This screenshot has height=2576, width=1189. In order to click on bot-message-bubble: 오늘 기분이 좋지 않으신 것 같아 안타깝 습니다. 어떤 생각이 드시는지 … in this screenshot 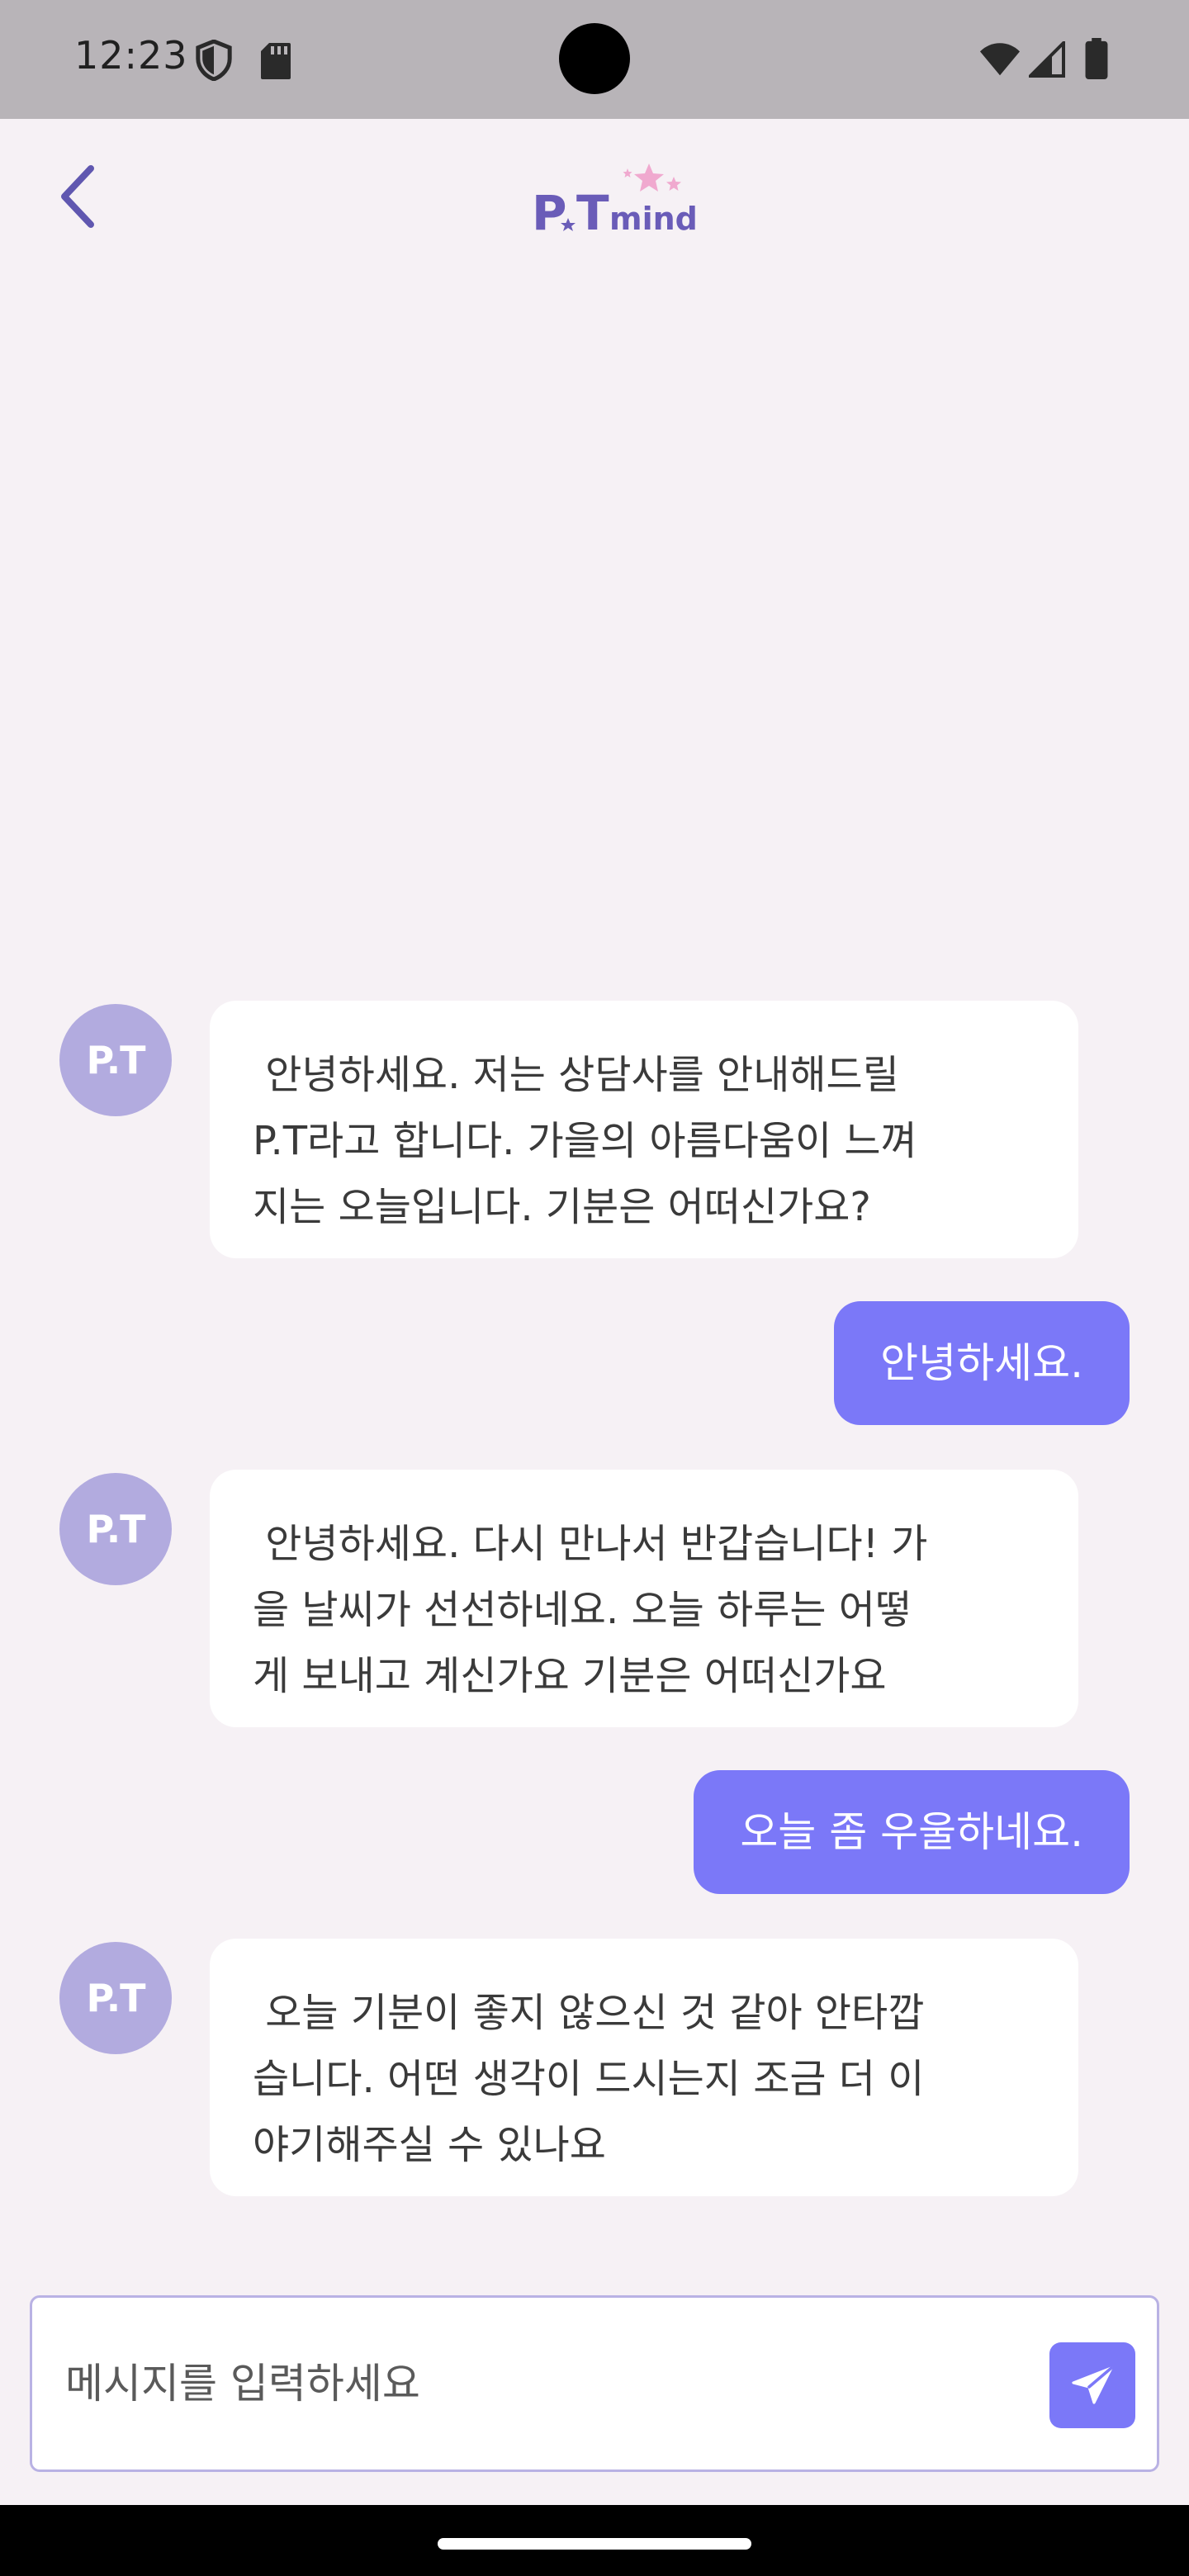, I will do `click(644, 2067)`.